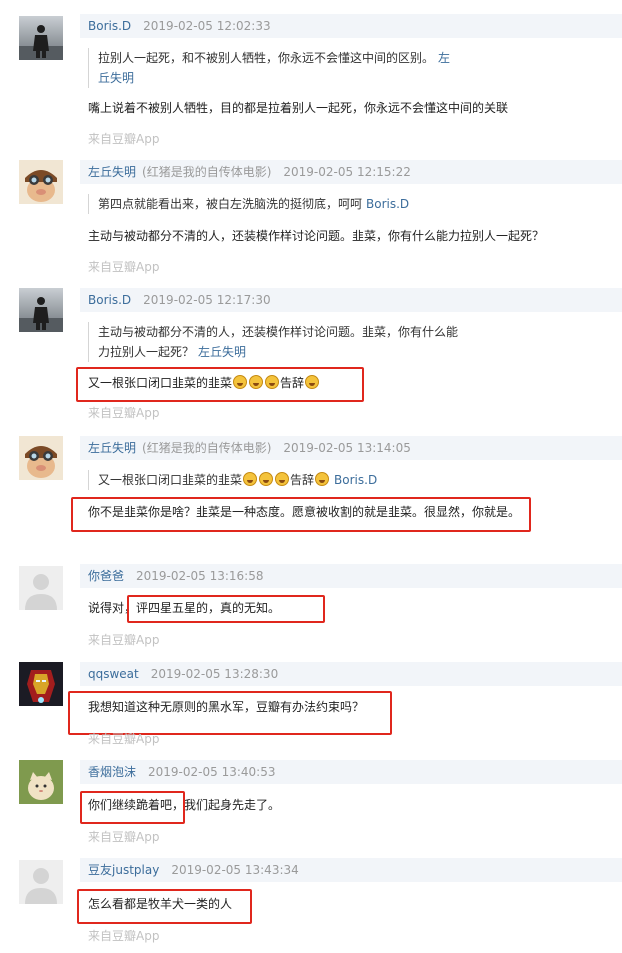  Describe the element at coordinates (298, 108) in the screenshot. I see `comment-body: 嘴上说着不被别人牺牲，目的都是拉着别人一起死，你永远不会懂这中间的关联` at that location.